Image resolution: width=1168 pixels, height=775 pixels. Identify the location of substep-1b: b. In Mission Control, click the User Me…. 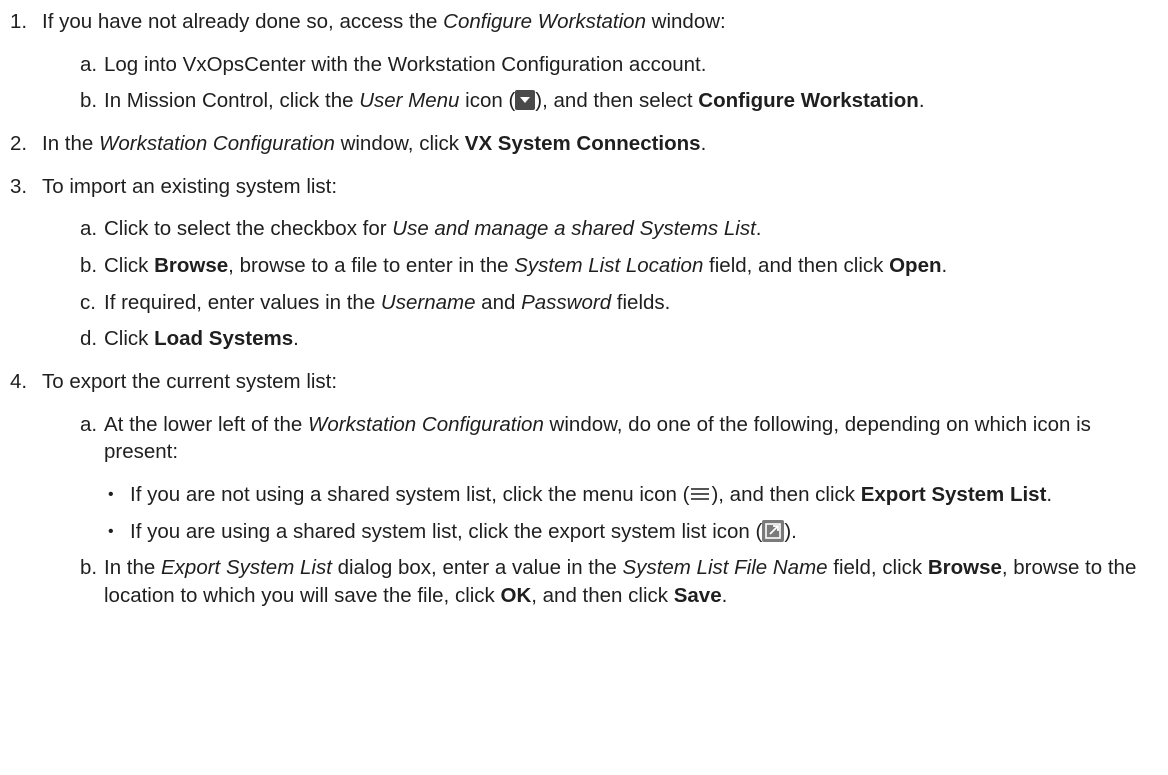
(603, 101).